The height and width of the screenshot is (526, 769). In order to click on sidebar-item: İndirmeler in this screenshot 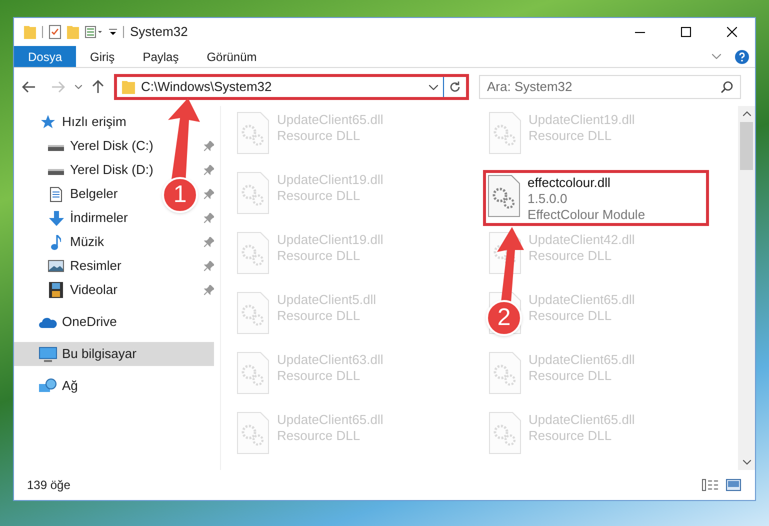, I will do `click(72, 218)`.